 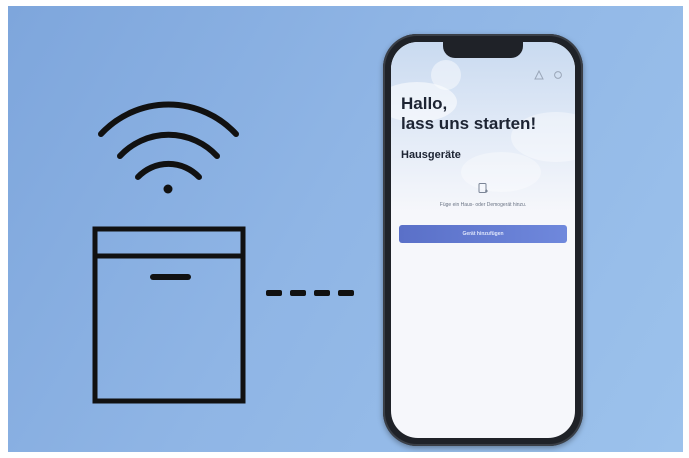 I want to click on add-device-button: Gerät hinzufügen, so click(x=483, y=234).